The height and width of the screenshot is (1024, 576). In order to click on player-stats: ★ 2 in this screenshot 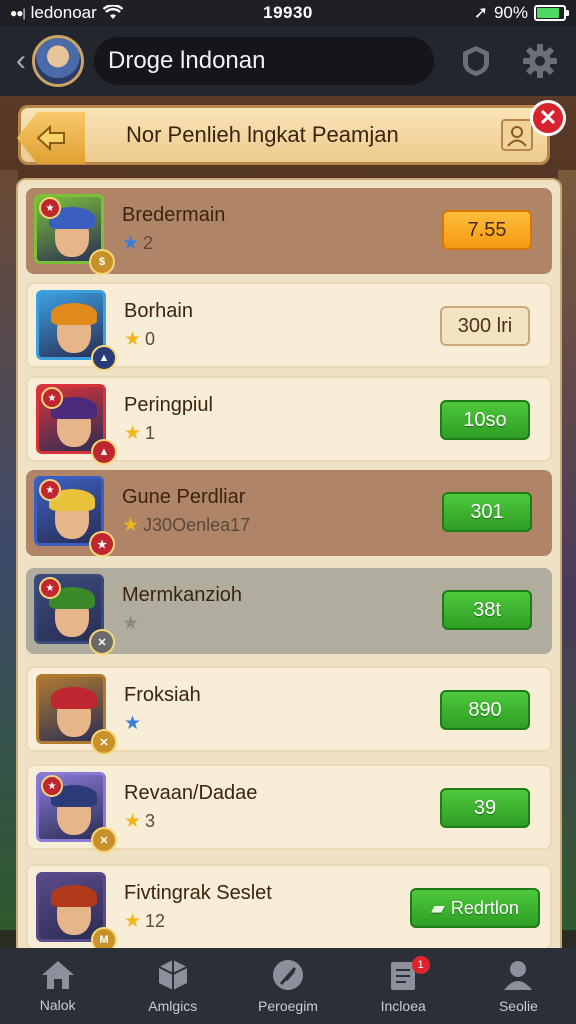, I will do `click(137, 243)`.